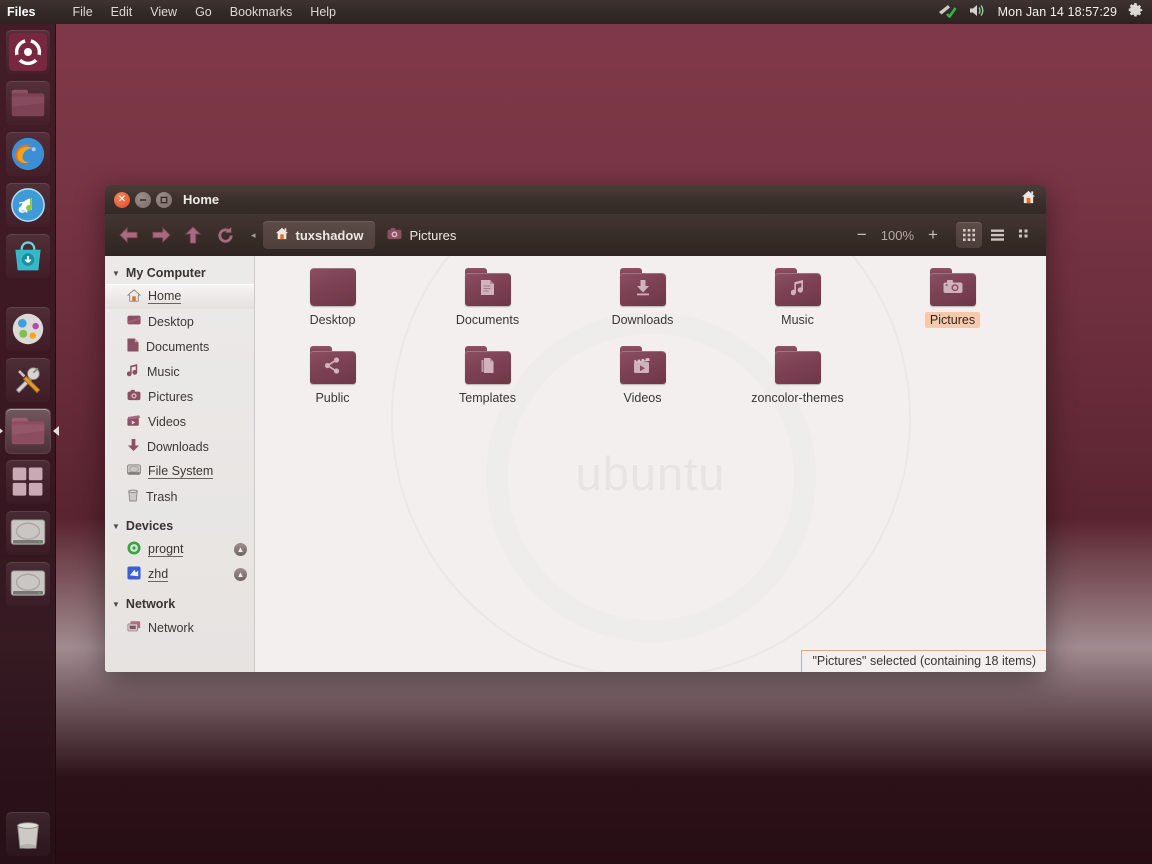 The width and height of the screenshot is (1152, 864). I want to click on launcher-workspace-switcher, so click(28, 482).